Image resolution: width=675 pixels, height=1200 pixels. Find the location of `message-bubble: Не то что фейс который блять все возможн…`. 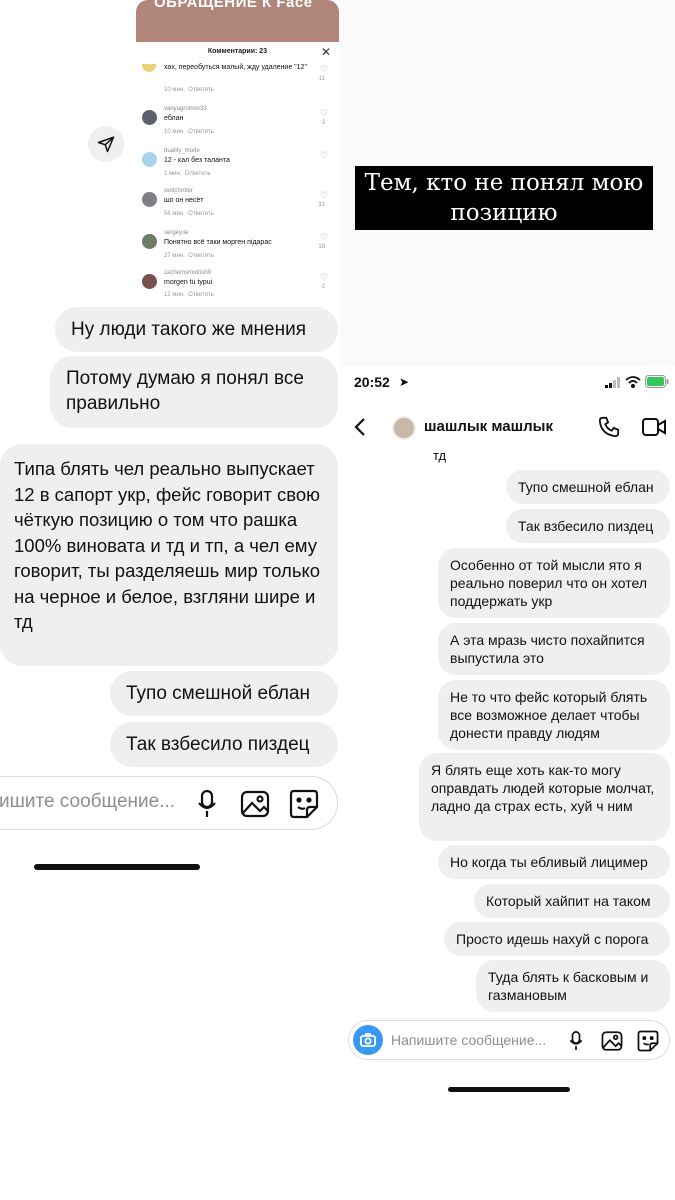

message-bubble: Не то что фейс который блять все возможн… is located at coordinates (554, 715).